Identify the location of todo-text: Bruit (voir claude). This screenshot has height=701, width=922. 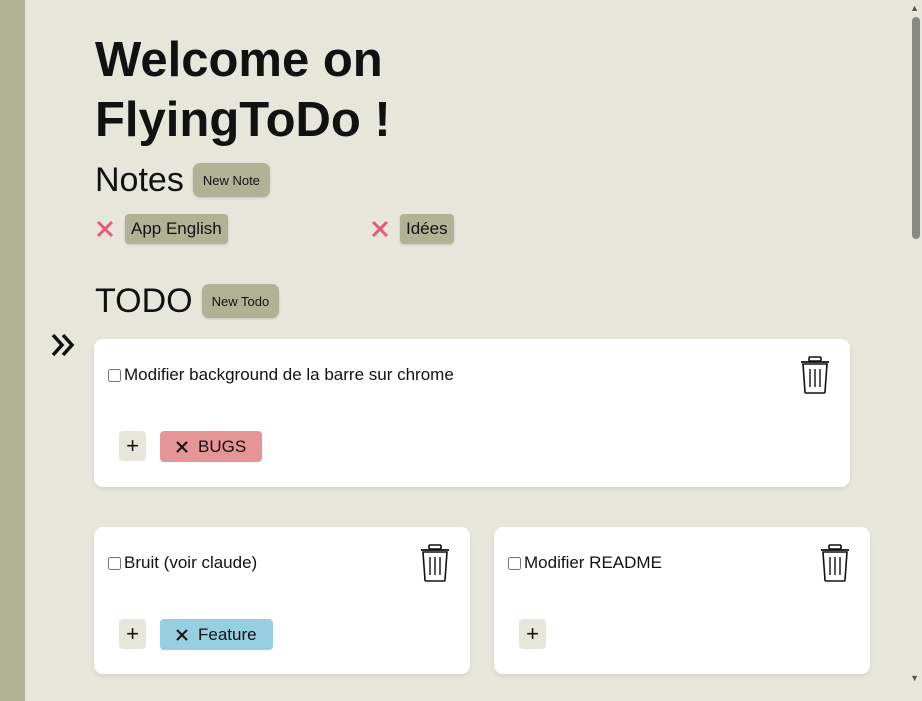
(191, 562).